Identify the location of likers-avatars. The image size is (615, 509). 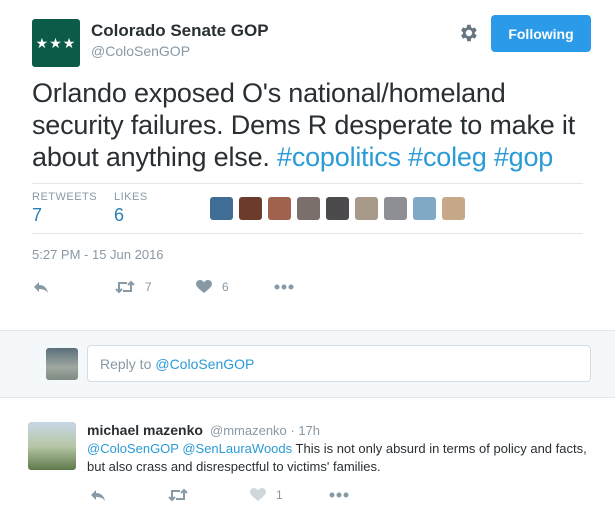
(337, 208).